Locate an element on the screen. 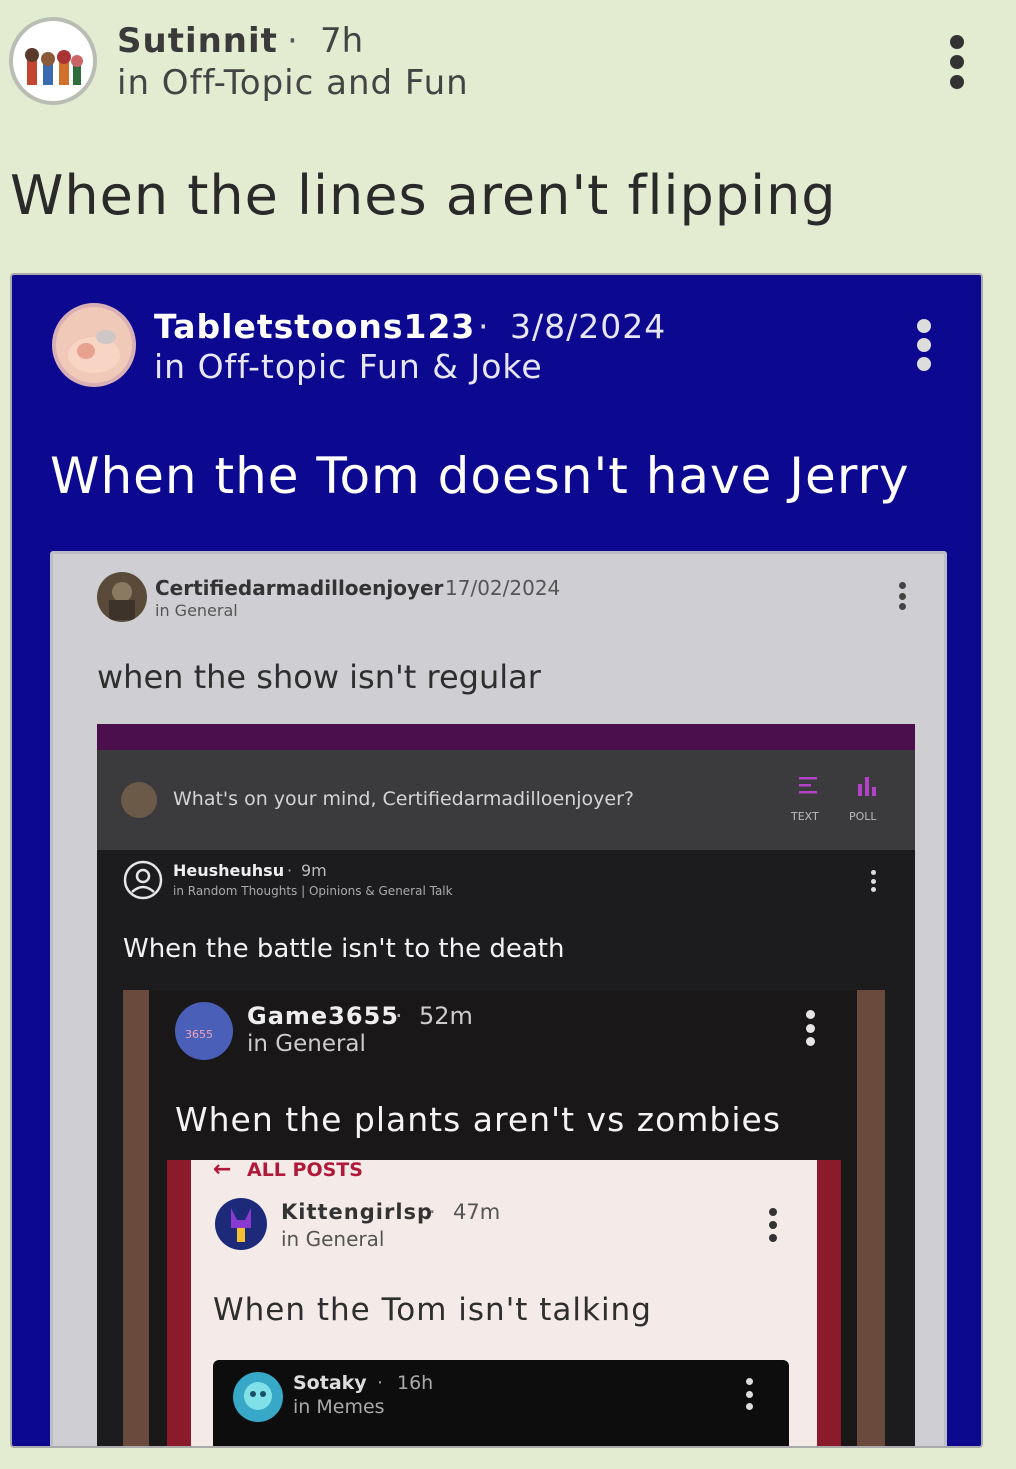  post-time: 7h is located at coordinates (342, 41).